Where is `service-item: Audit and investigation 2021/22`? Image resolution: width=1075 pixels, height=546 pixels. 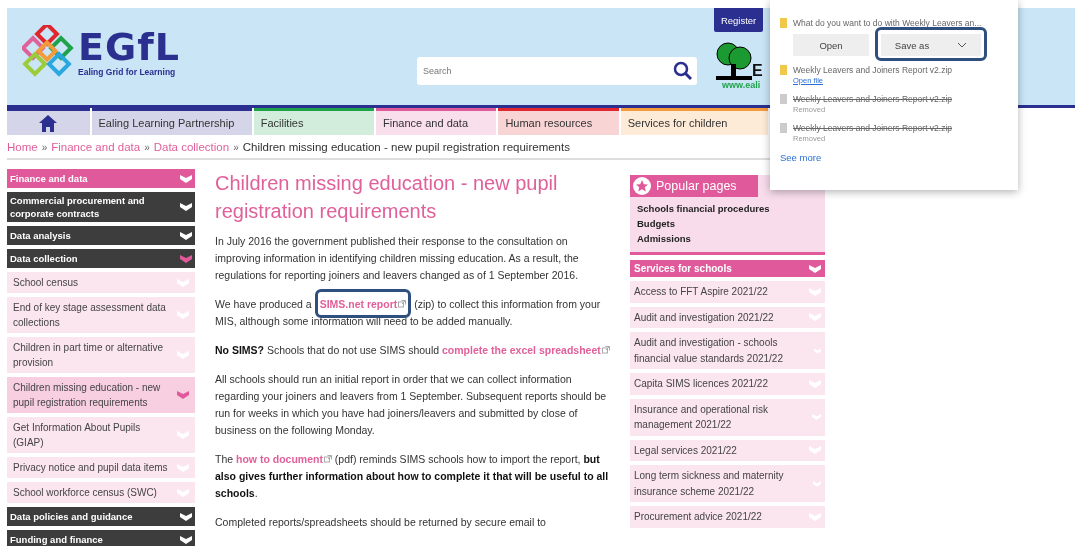 service-item: Audit and investigation 2021/22 is located at coordinates (727, 317).